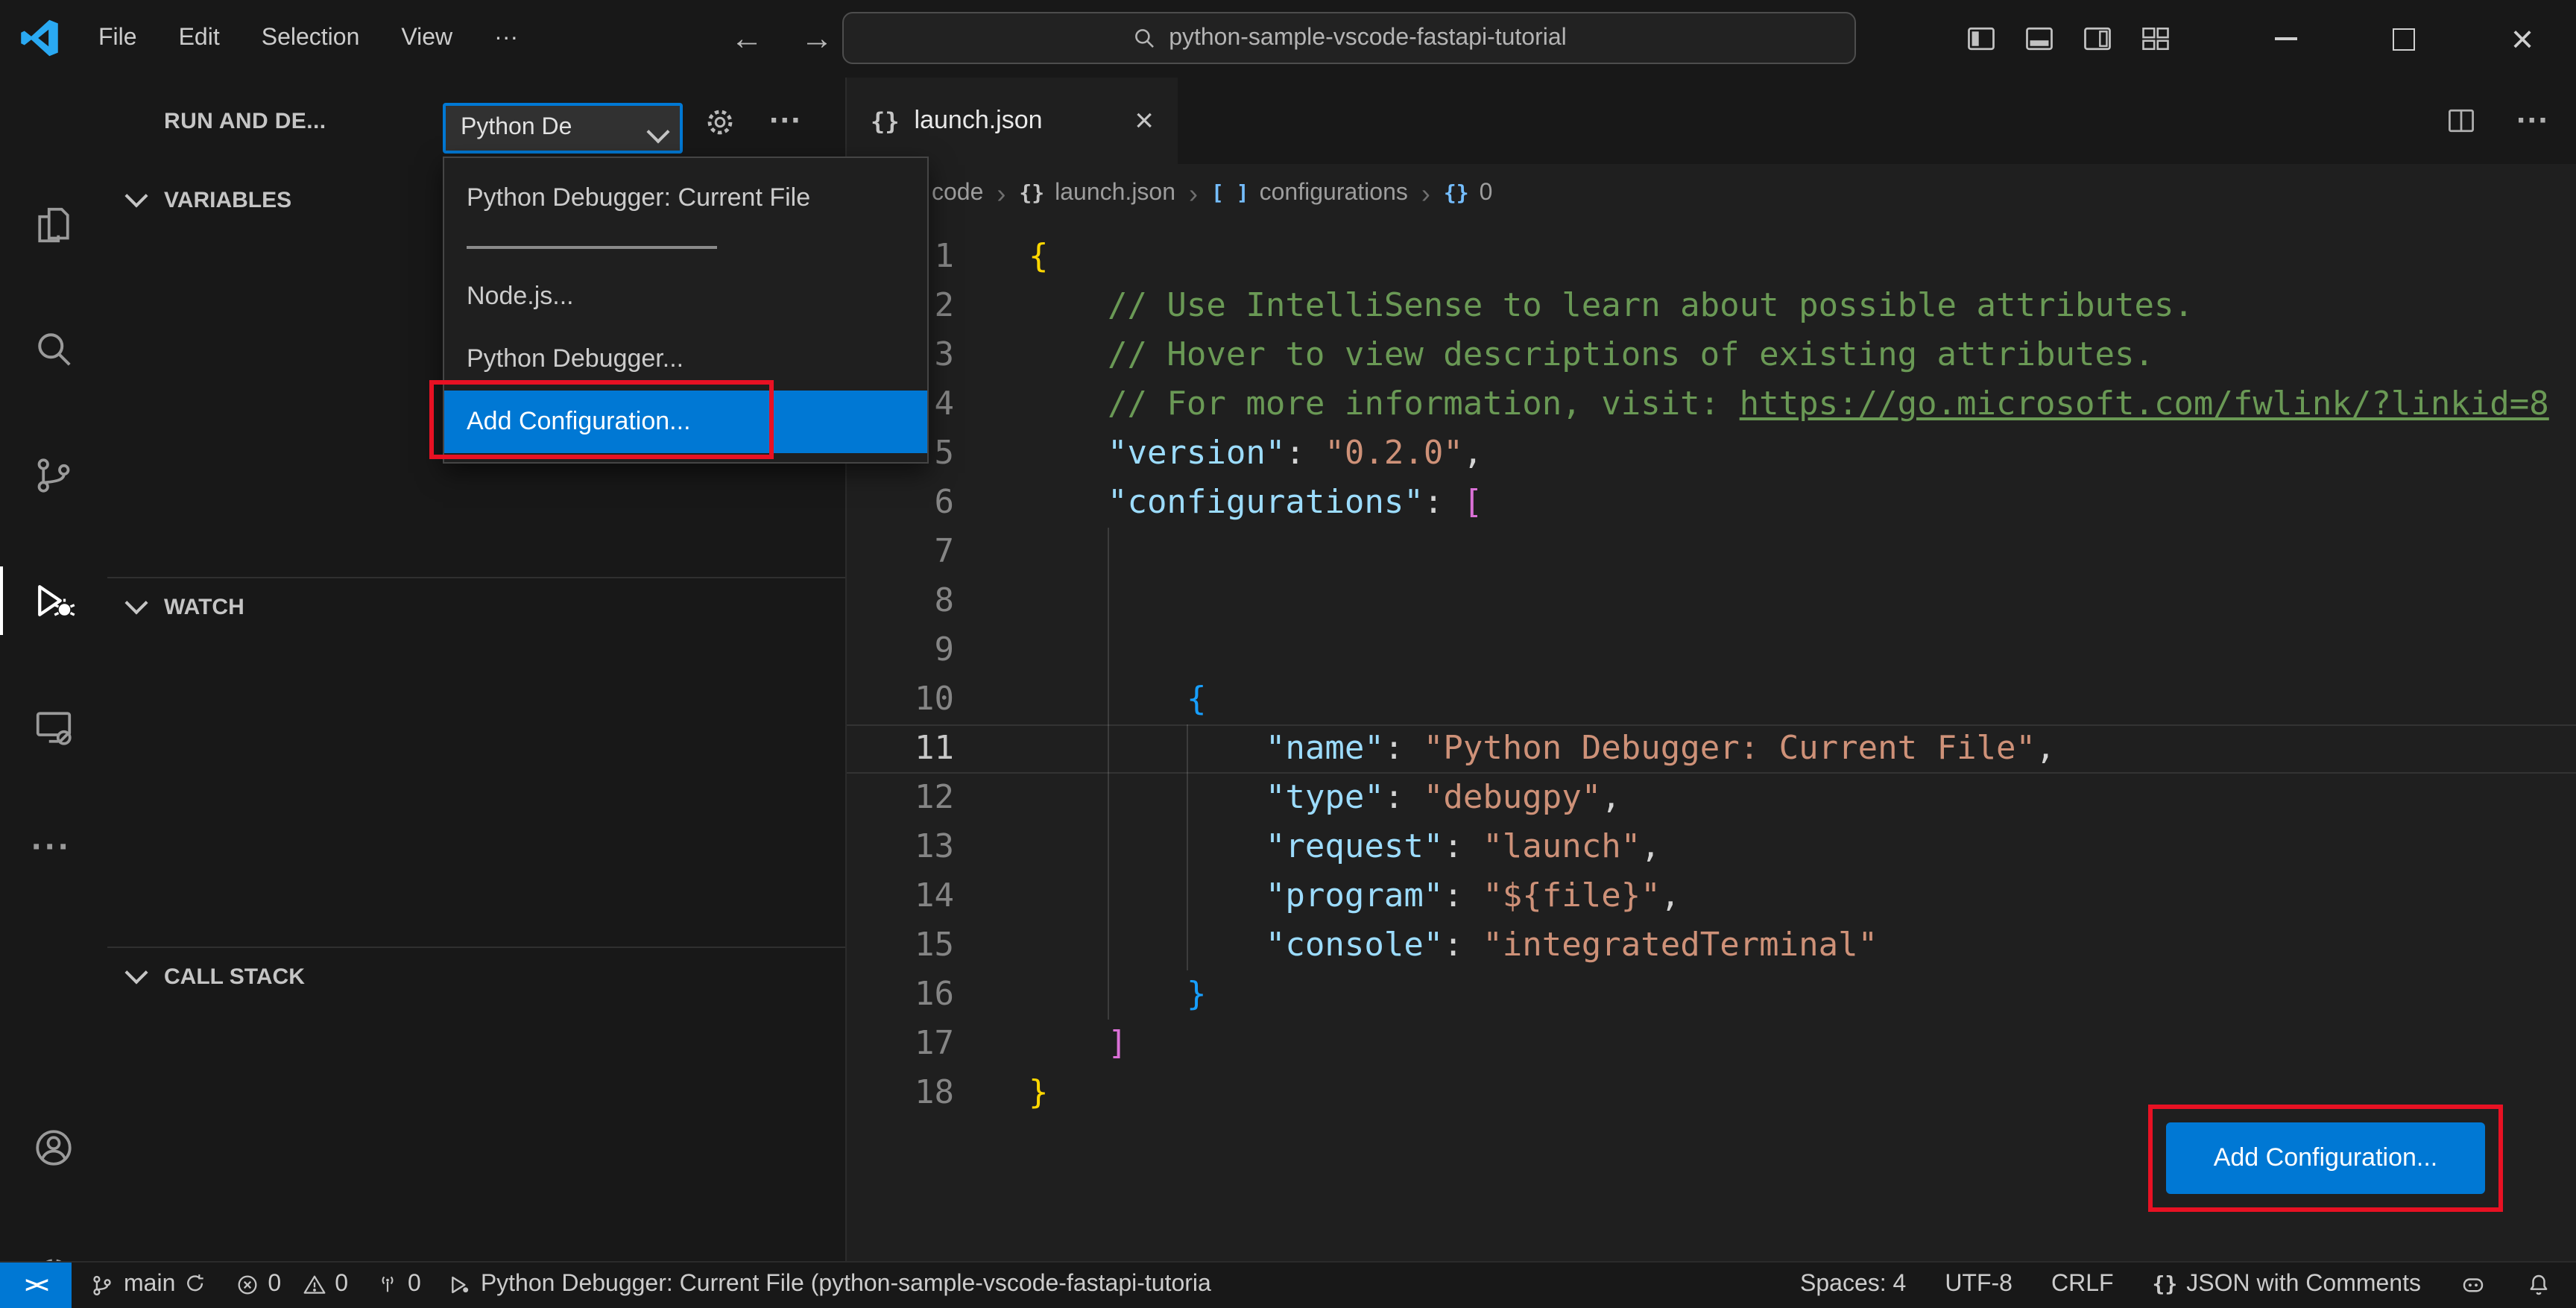  Describe the element at coordinates (1712, 650) in the screenshot. I see `code-line: 9` at that location.